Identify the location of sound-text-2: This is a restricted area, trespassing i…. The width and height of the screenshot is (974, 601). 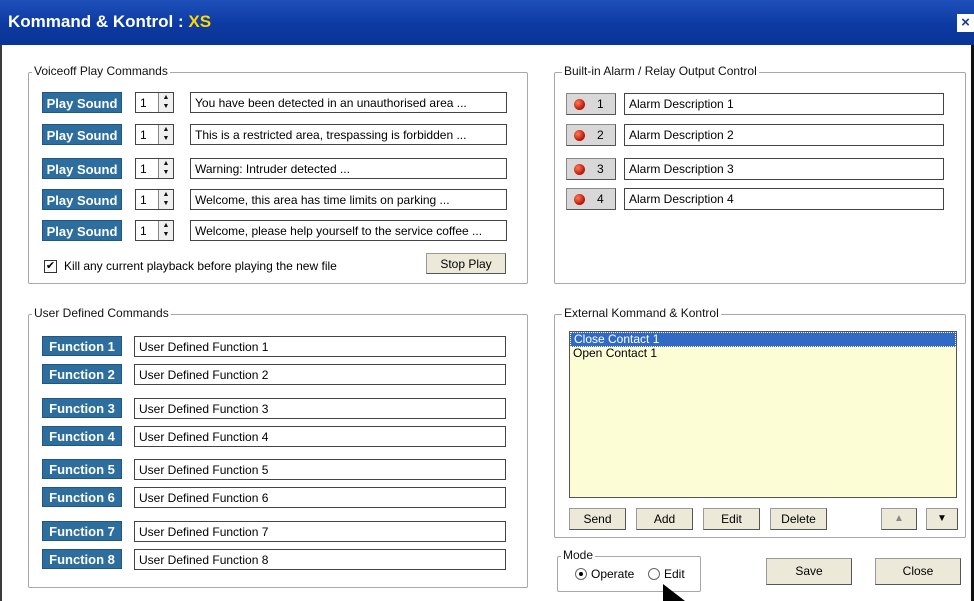
(348, 134).